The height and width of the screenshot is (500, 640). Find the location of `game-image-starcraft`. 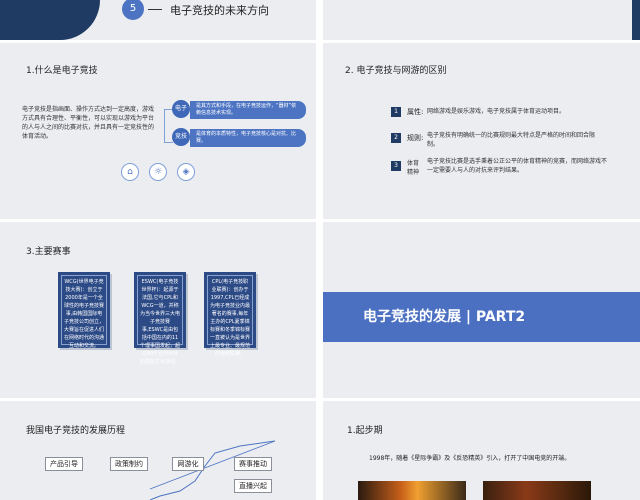

game-image-starcraft is located at coordinates (412, 490).